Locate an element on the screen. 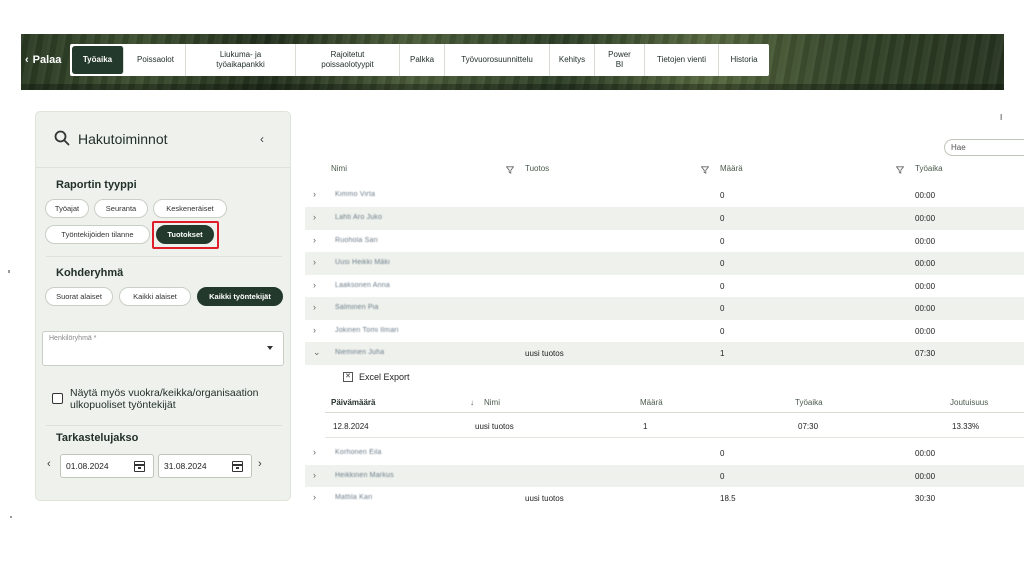 The height and width of the screenshot is (576, 1024). row-name: Uusi Heikki Mäki is located at coordinates (362, 262).